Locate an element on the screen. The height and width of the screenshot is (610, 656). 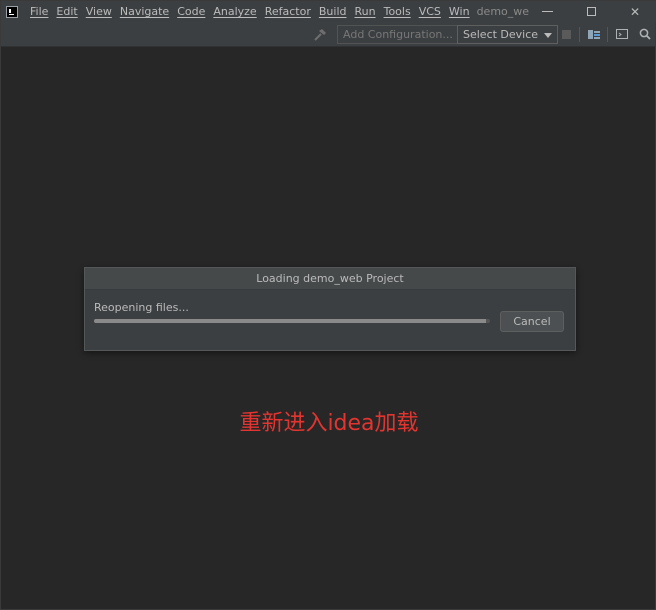
dialog-title: Loading demo_web Project is located at coordinates (330, 279).